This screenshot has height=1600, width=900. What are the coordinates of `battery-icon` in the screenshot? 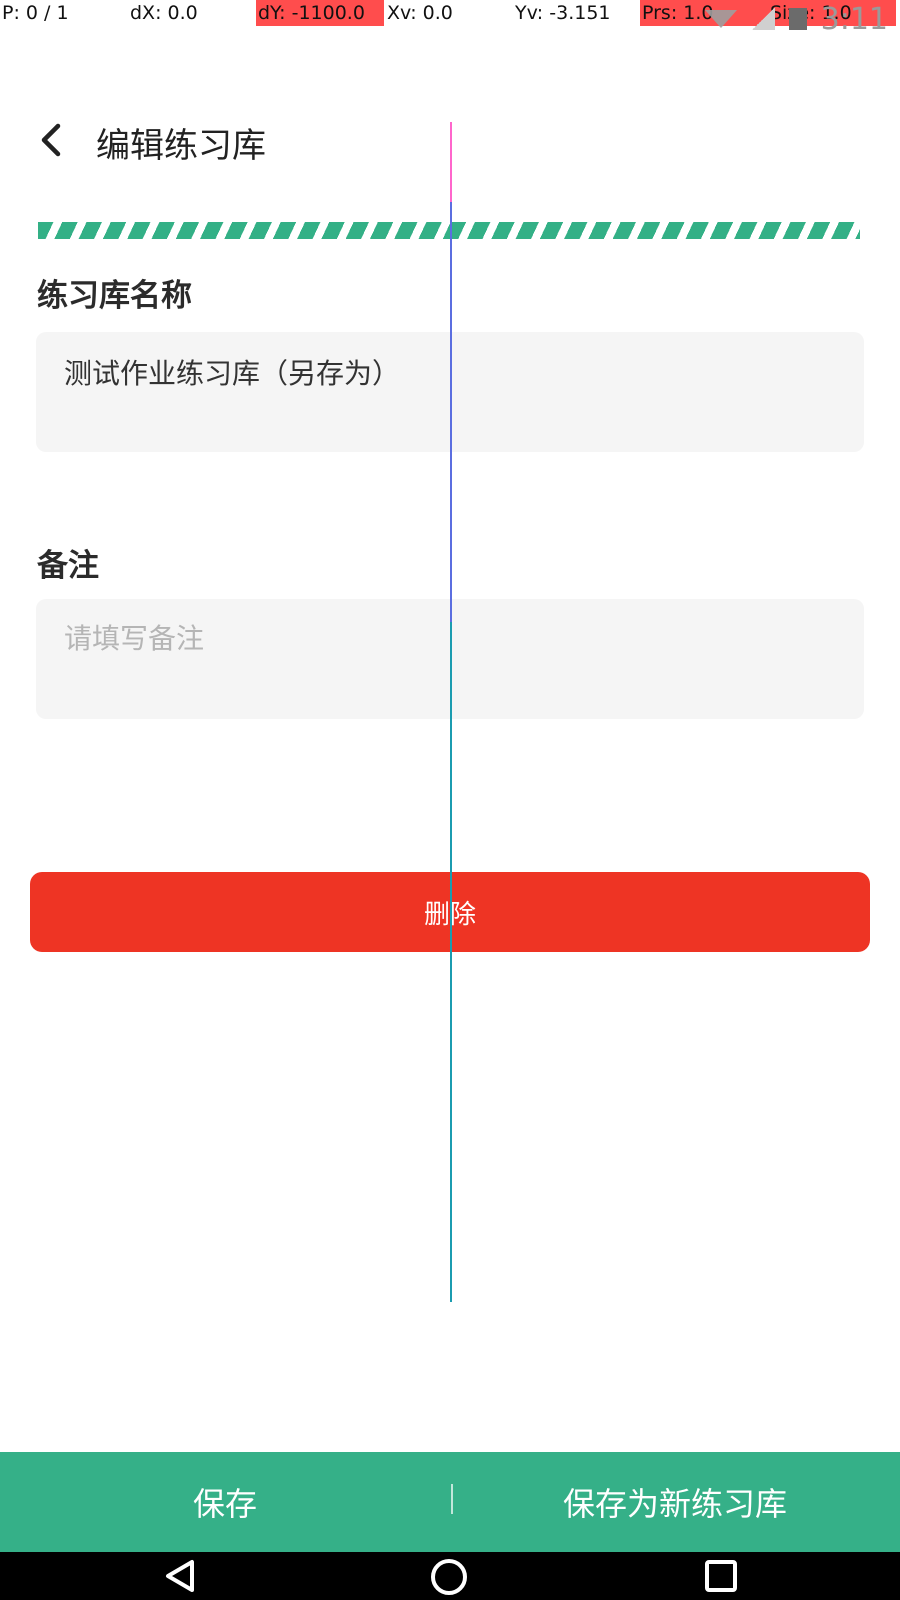 It's located at (797, 19).